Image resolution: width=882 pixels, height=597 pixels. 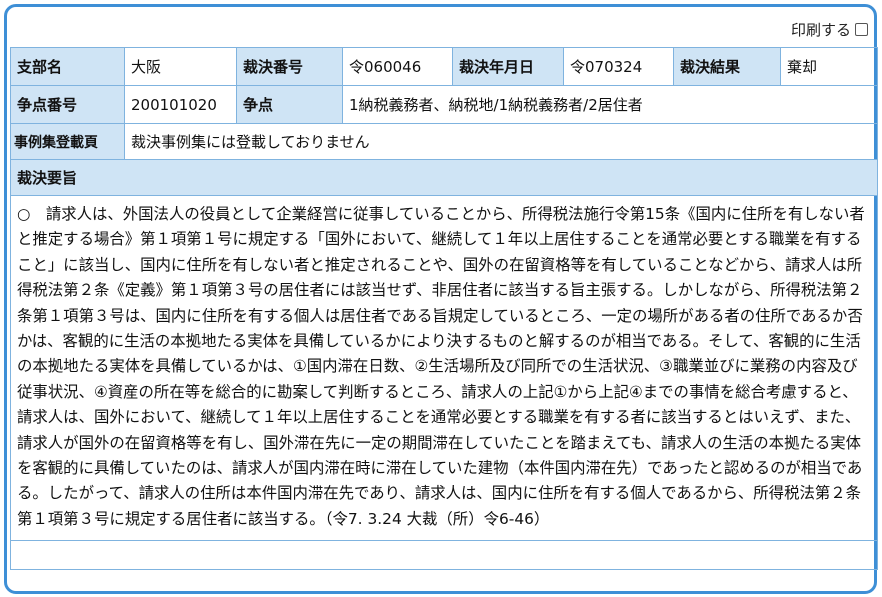 I want to click on table-row: 争点番号 200101020 争点 1納税義務者、納税地/1納税義務者/2居住者, so click(x=444, y=104).